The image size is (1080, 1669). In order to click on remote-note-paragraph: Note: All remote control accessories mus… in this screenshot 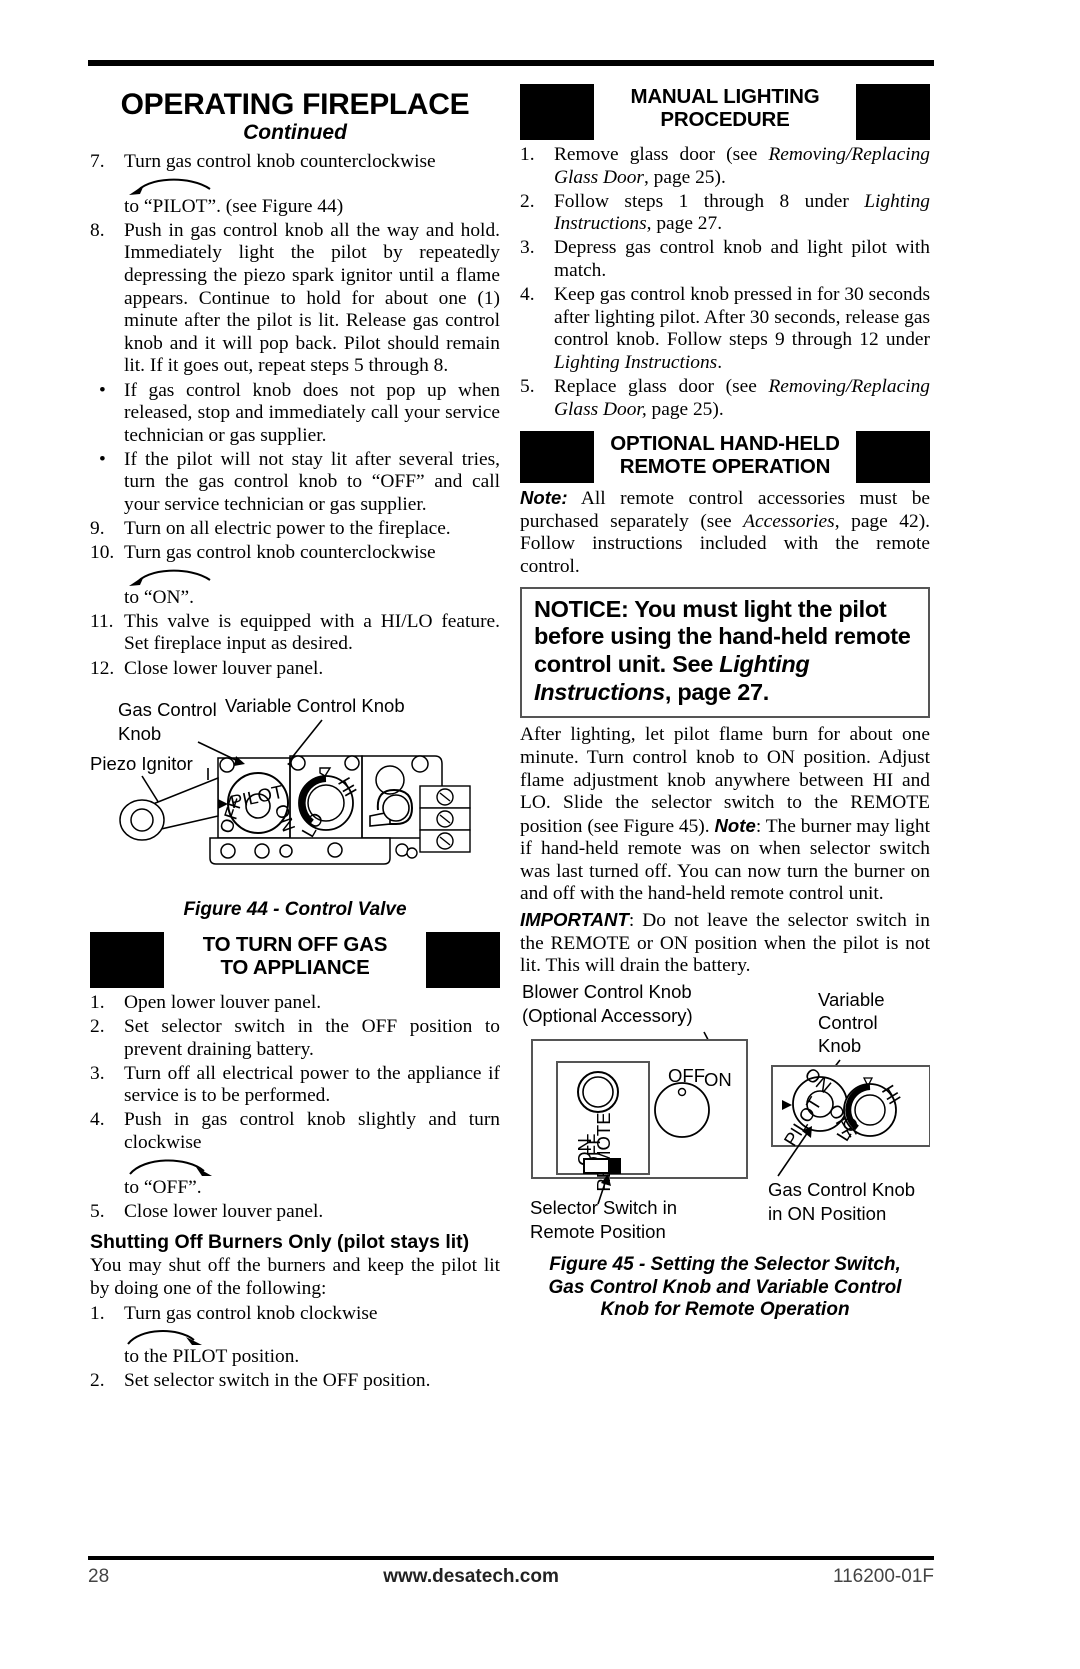, I will do `click(725, 532)`.